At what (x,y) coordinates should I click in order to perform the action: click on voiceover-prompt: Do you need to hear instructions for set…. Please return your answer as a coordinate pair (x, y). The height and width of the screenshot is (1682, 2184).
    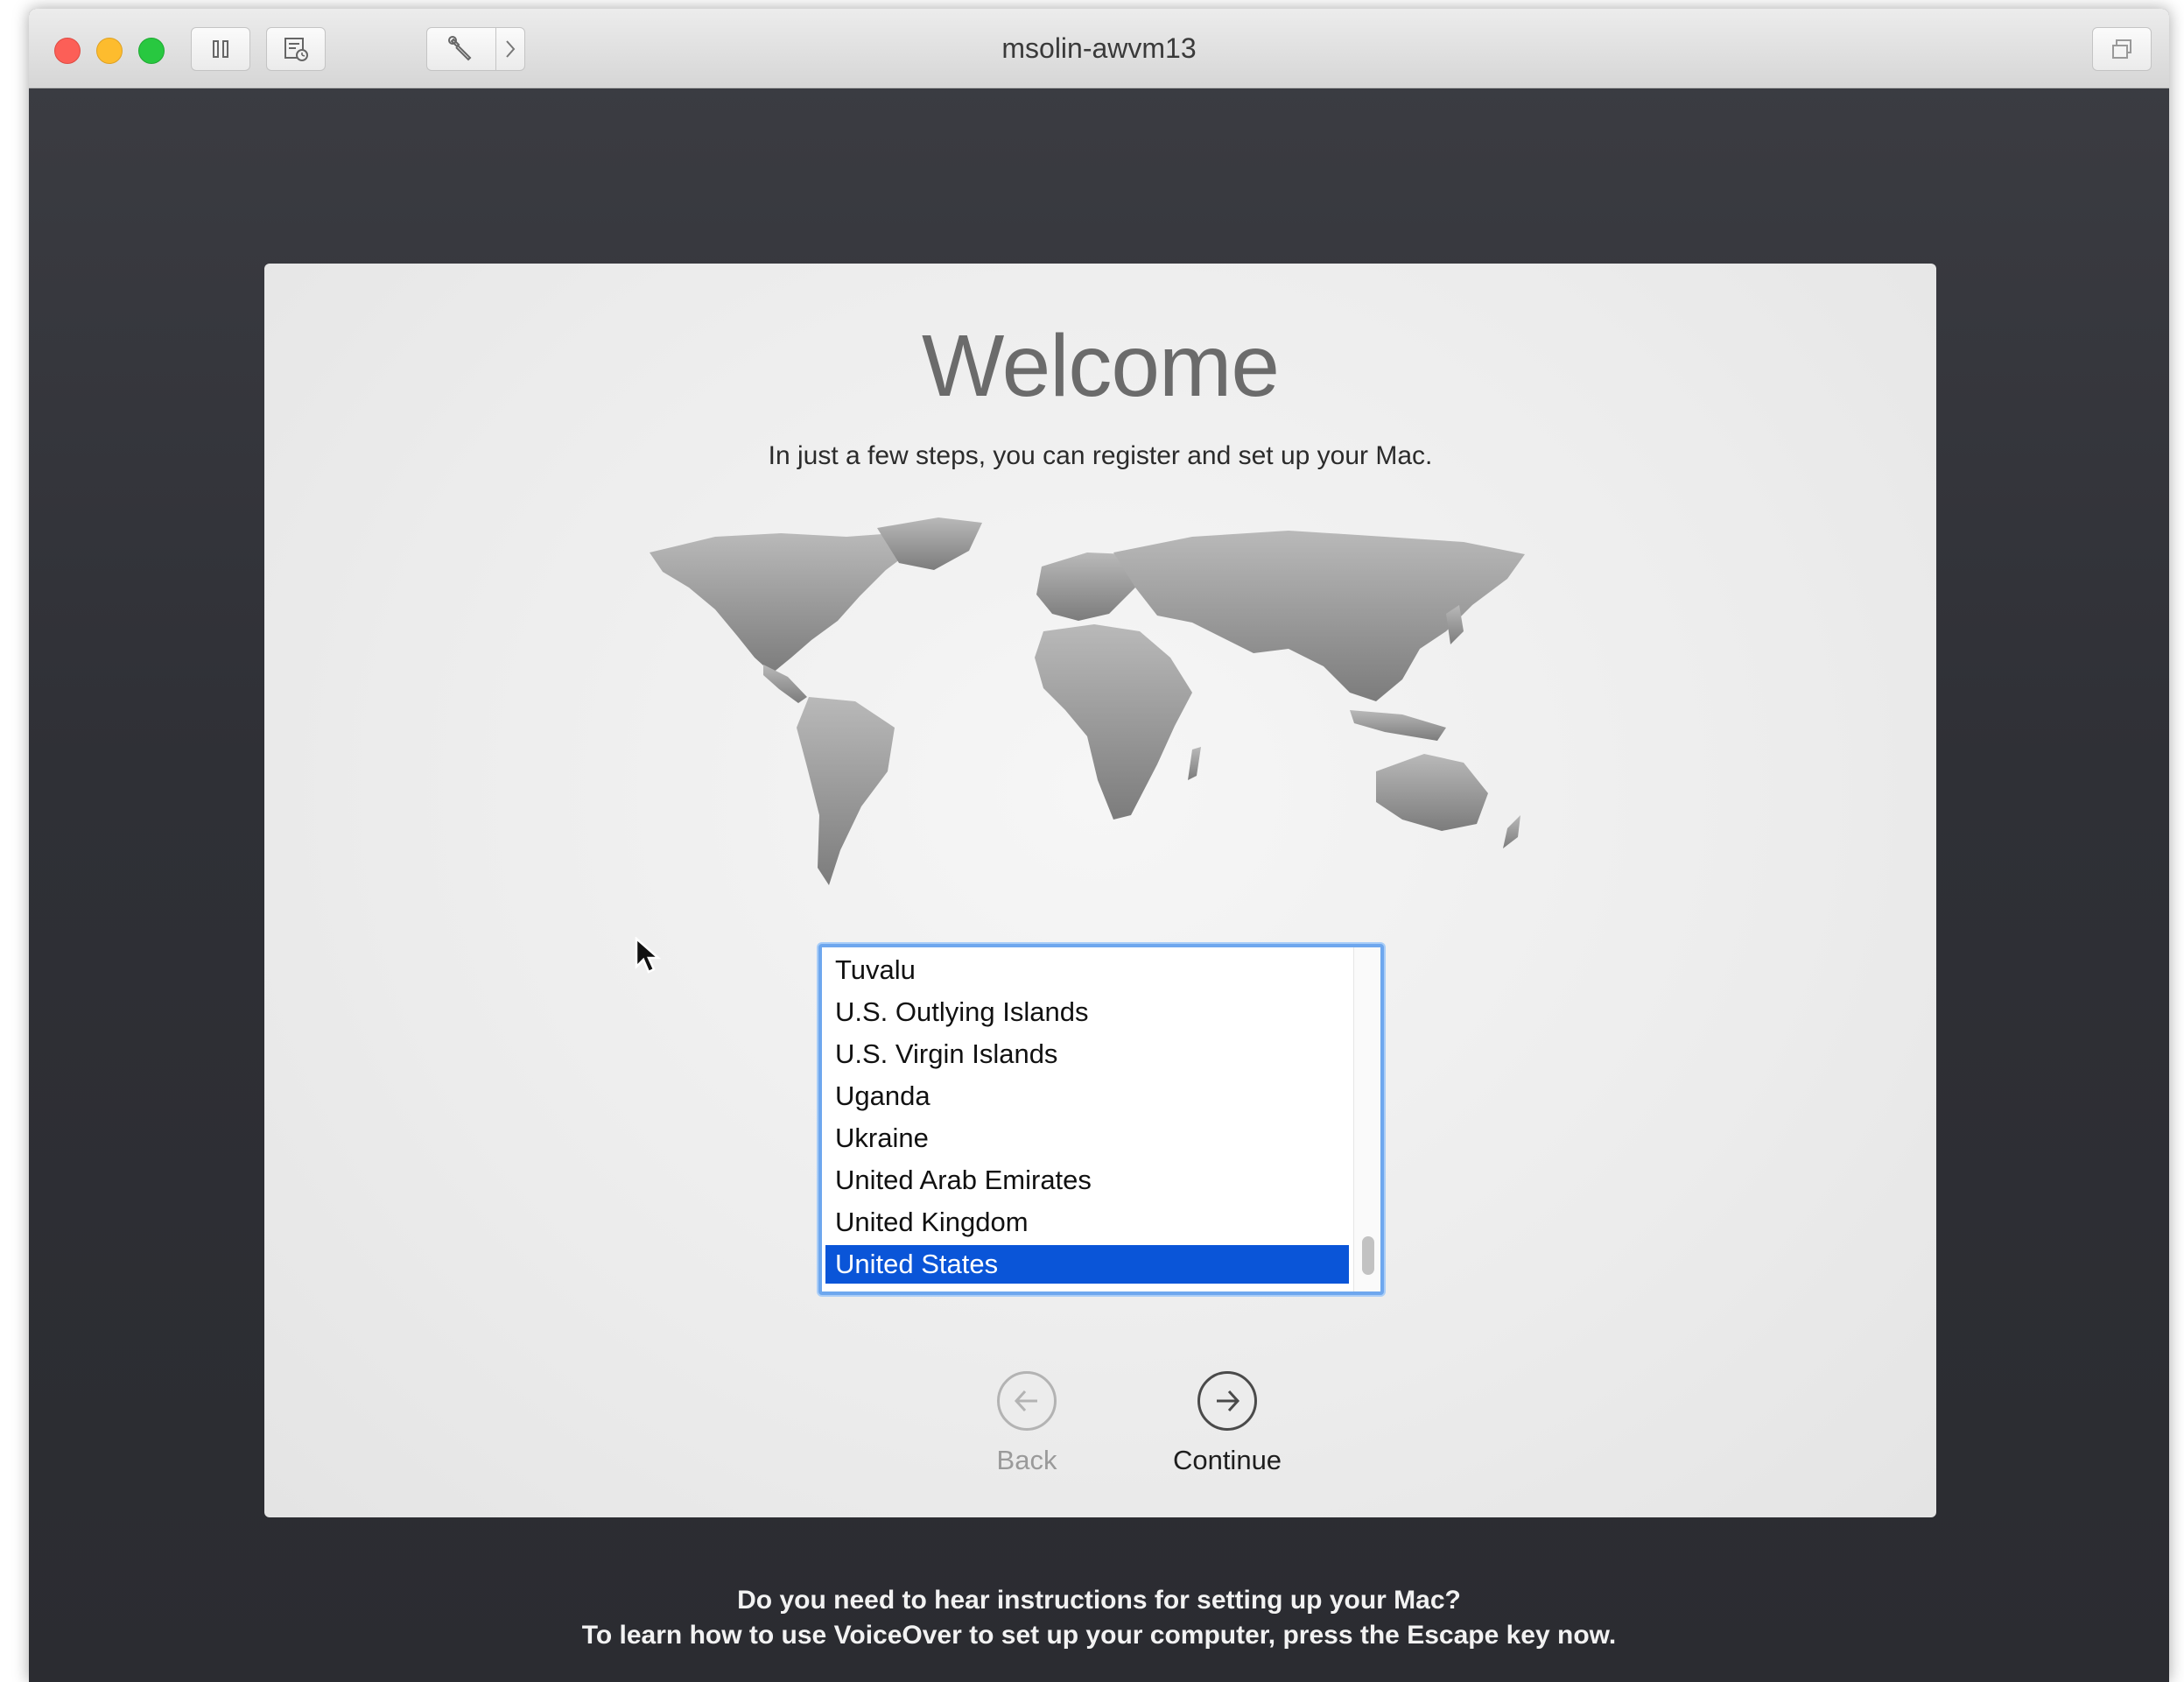
    Looking at the image, I should click on (1099, 1600).